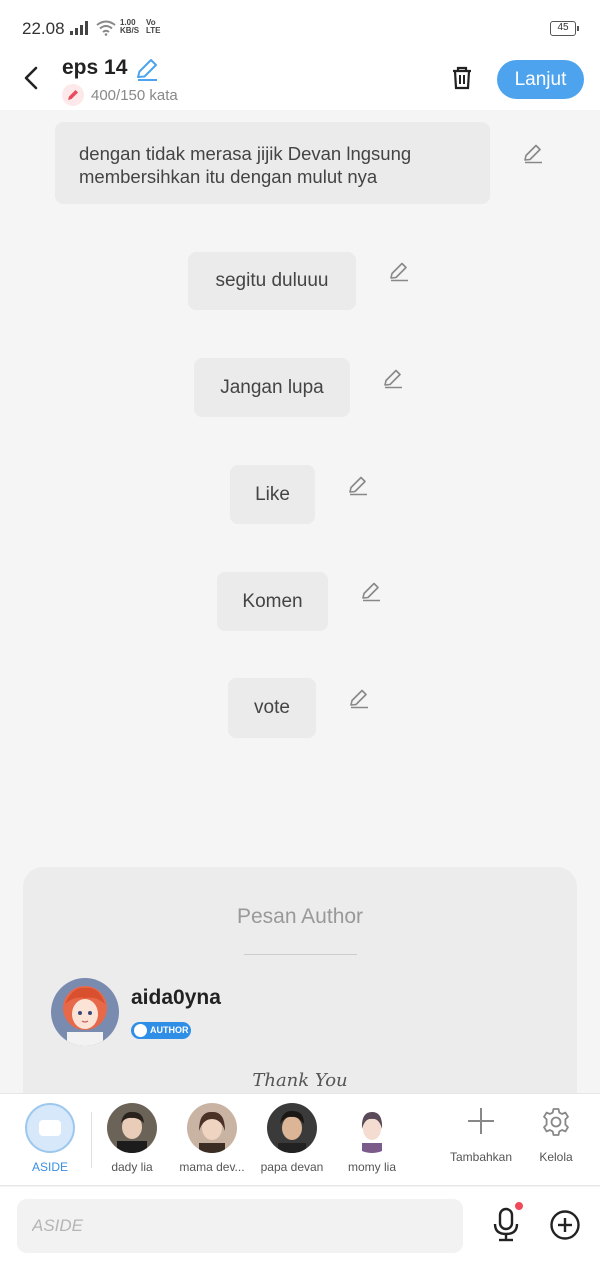 The width and height of the screenshot is (600, 1267). What do you see at coordinates (565, 1225) in the screenshot?
I see `add-plus-icon` at bounding box center [565, 1225].